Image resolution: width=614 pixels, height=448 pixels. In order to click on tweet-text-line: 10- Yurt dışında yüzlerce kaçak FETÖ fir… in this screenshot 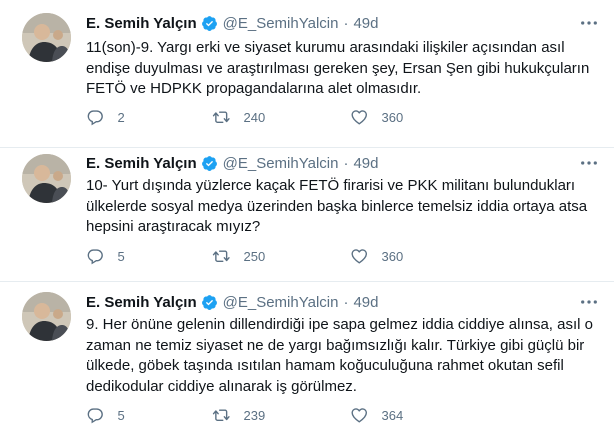, I will do `click(331, 185)`.